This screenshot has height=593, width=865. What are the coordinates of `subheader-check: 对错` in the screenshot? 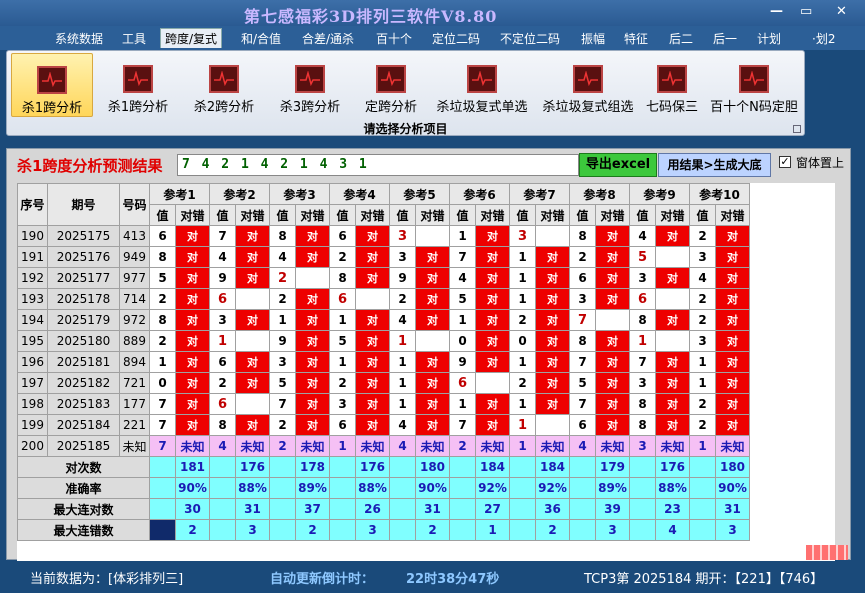 It's located at (372, 215).